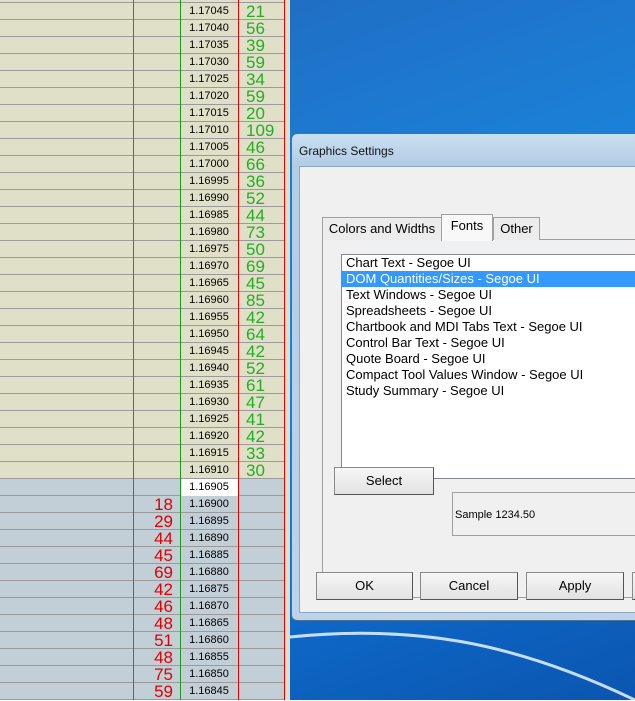 The image size is (635, 701). I want to click on font-list-item: Spreadsheets - Segoe UI, so click(488, 311).